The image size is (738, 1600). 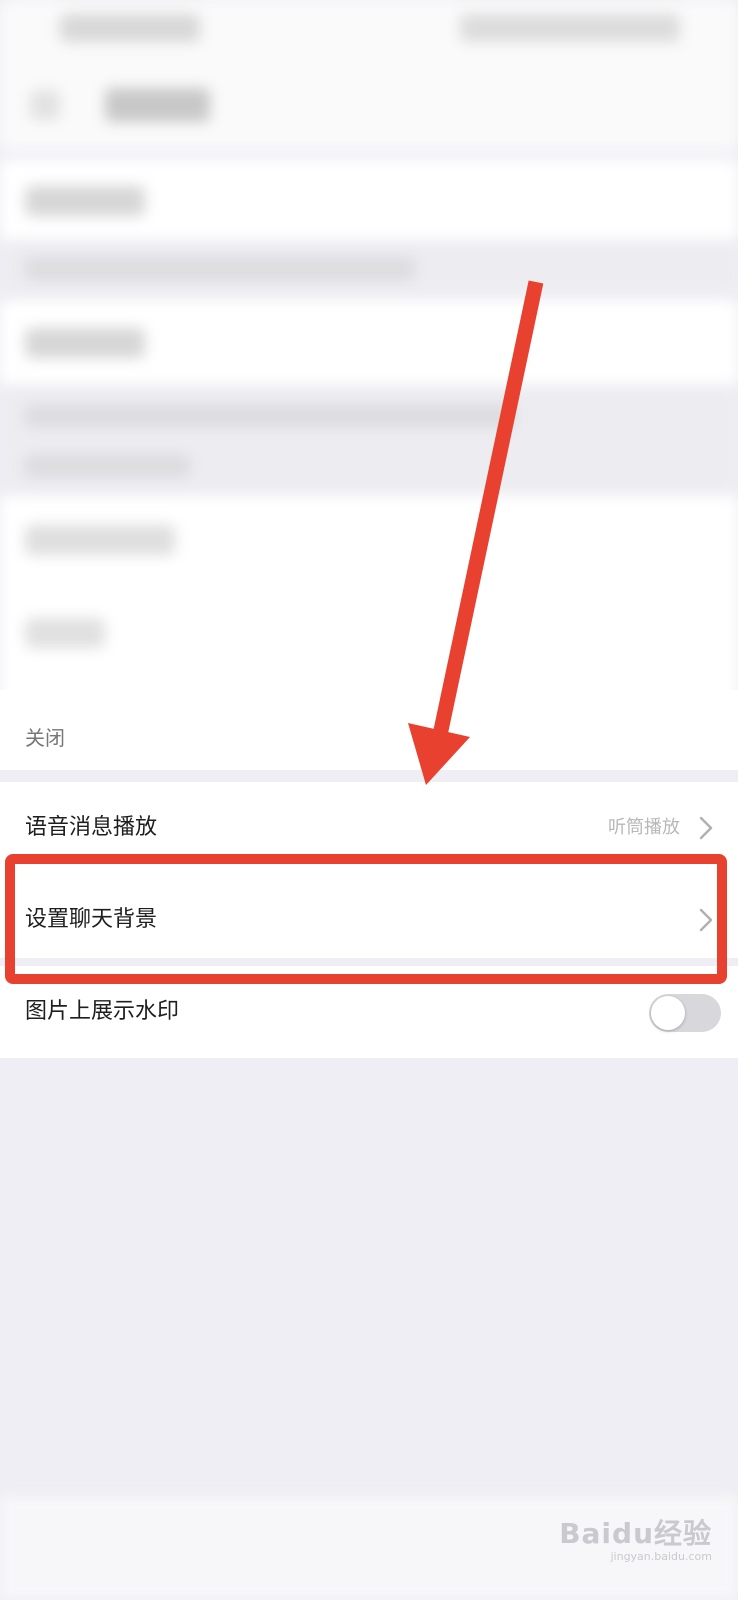 What do you see at coordinates (668, 1013) in the screenshot?
I see `toggle-knob` at bounding box center [668, 1013].